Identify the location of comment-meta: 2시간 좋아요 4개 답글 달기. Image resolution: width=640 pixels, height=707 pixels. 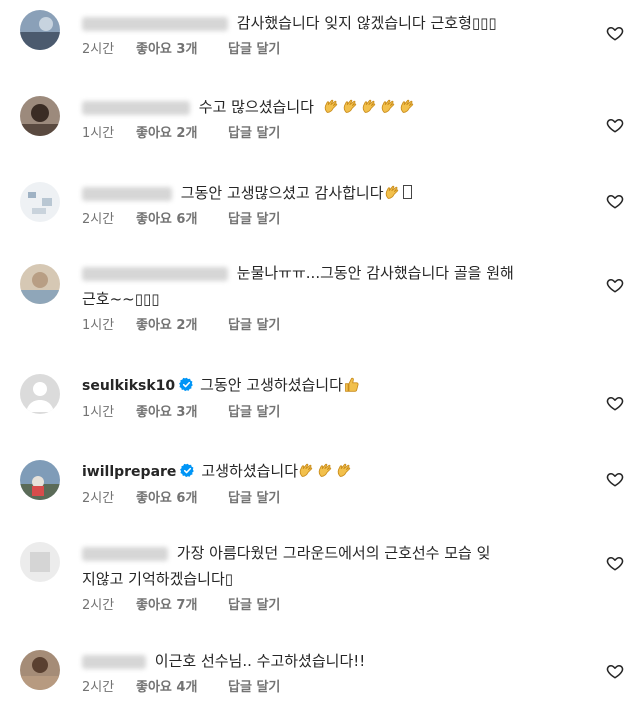
(332, 688).